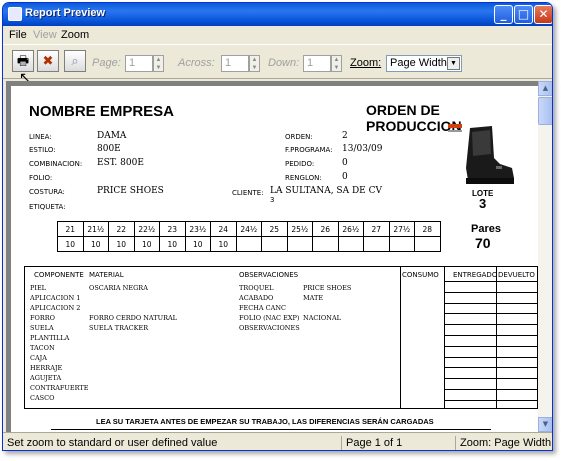  What do you see at coordinates (545, 111) in the screenshot?
I see `scroll-thumb` at bounding box center [545, 111].